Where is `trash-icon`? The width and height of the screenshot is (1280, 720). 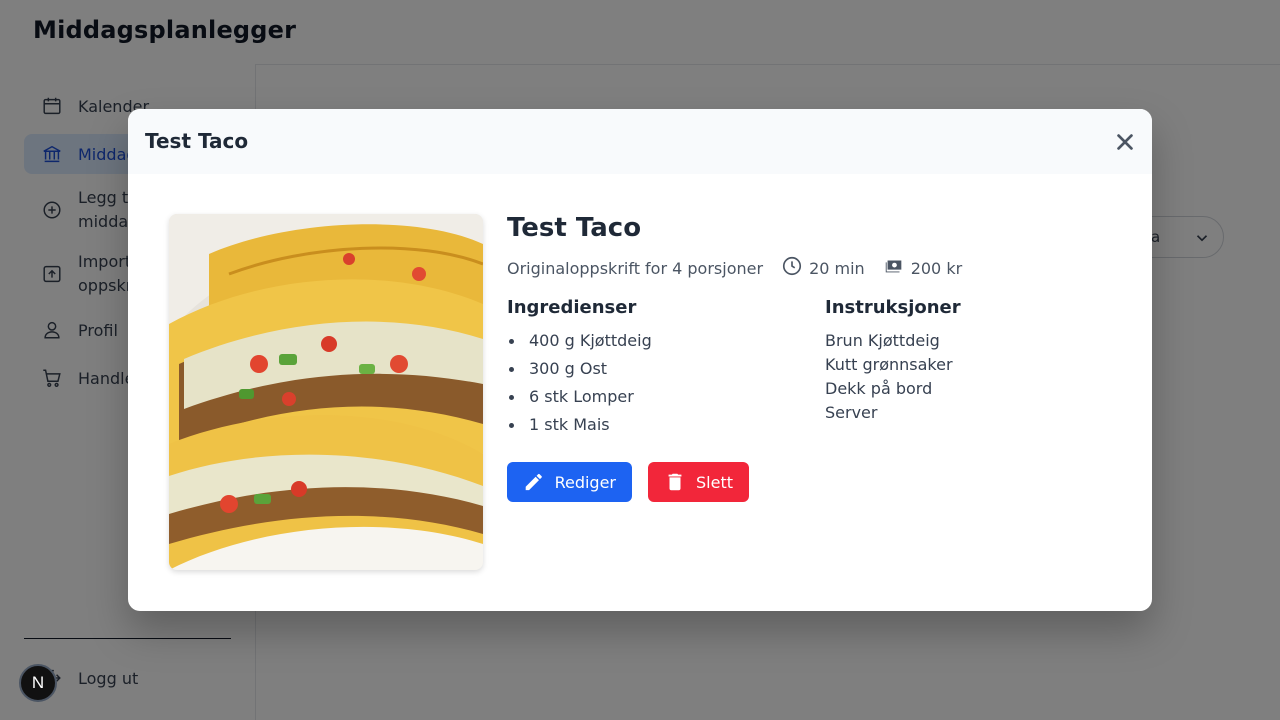
trash-icon is located at coordinates (675, 482).